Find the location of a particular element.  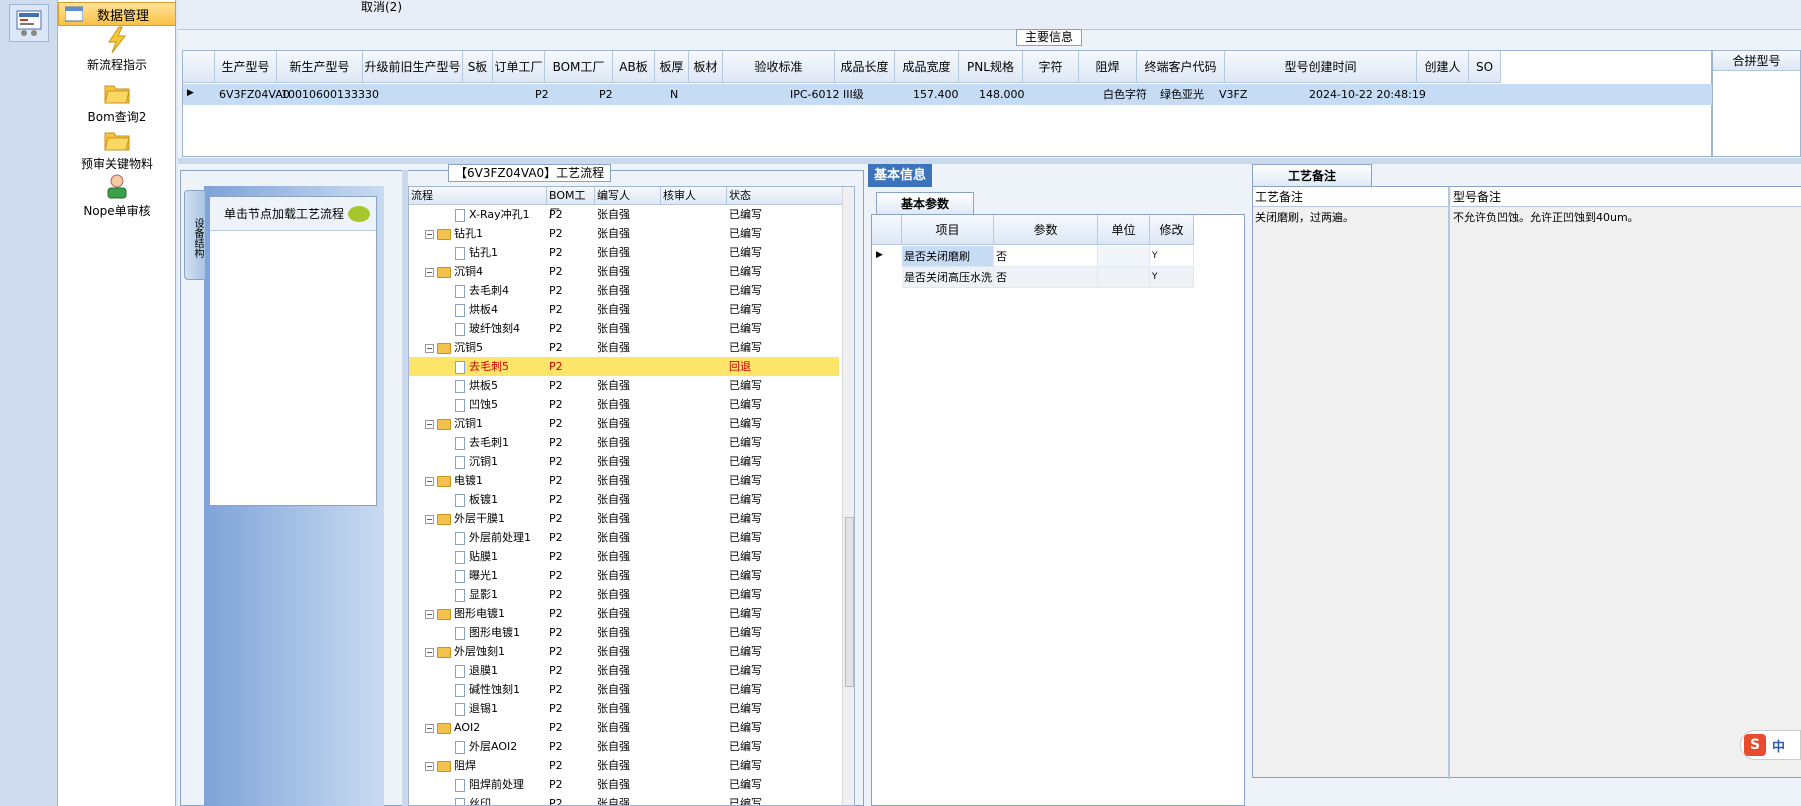

tree-row: − 外层蚀刻1 P2 张自强 已编写 is located at coordinates (624, 651).